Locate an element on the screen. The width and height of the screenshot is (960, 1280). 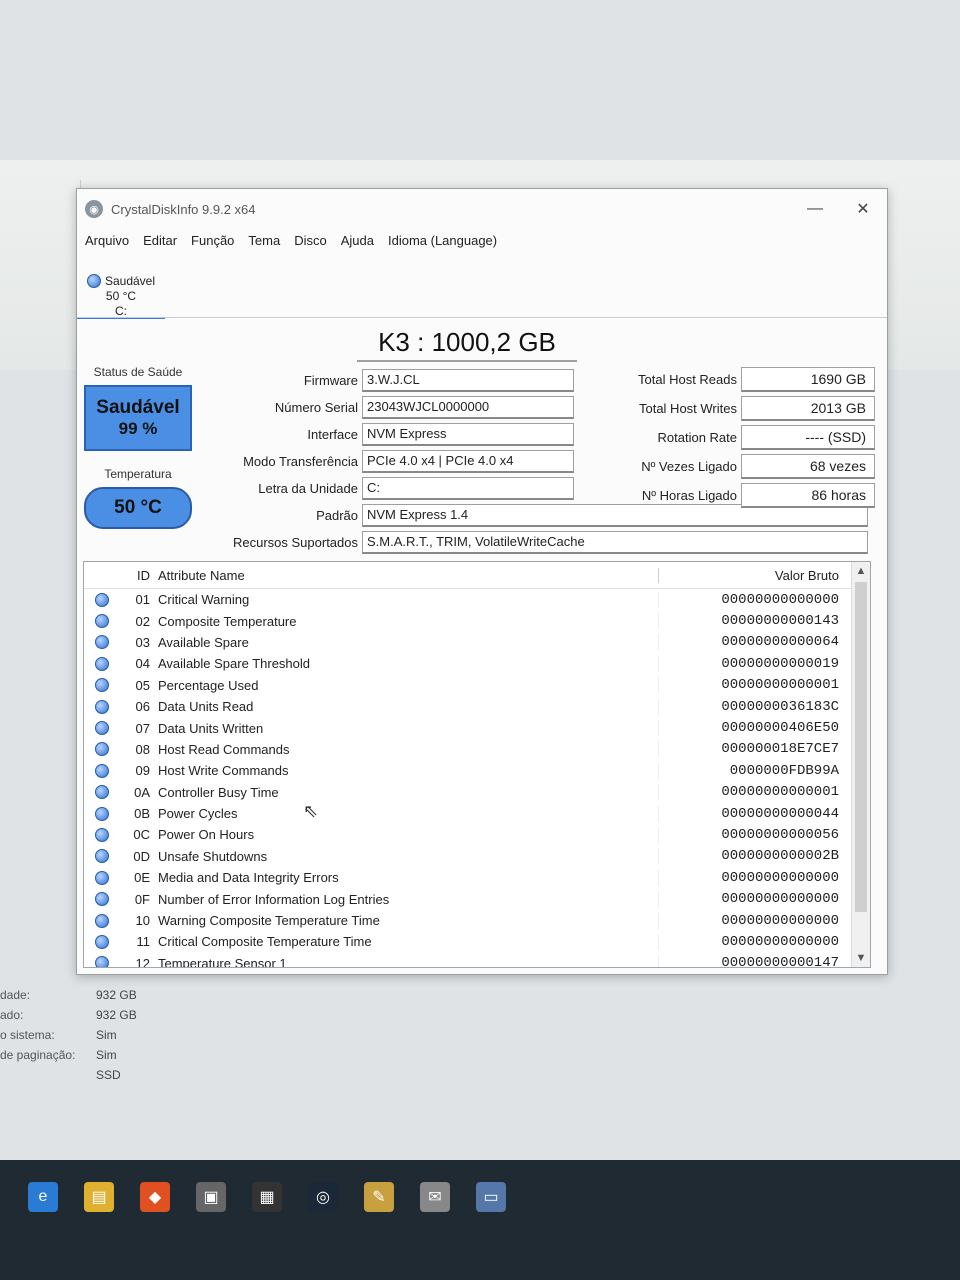
header-raw-value: Valor Bruto is located at coordinates (751, 575).